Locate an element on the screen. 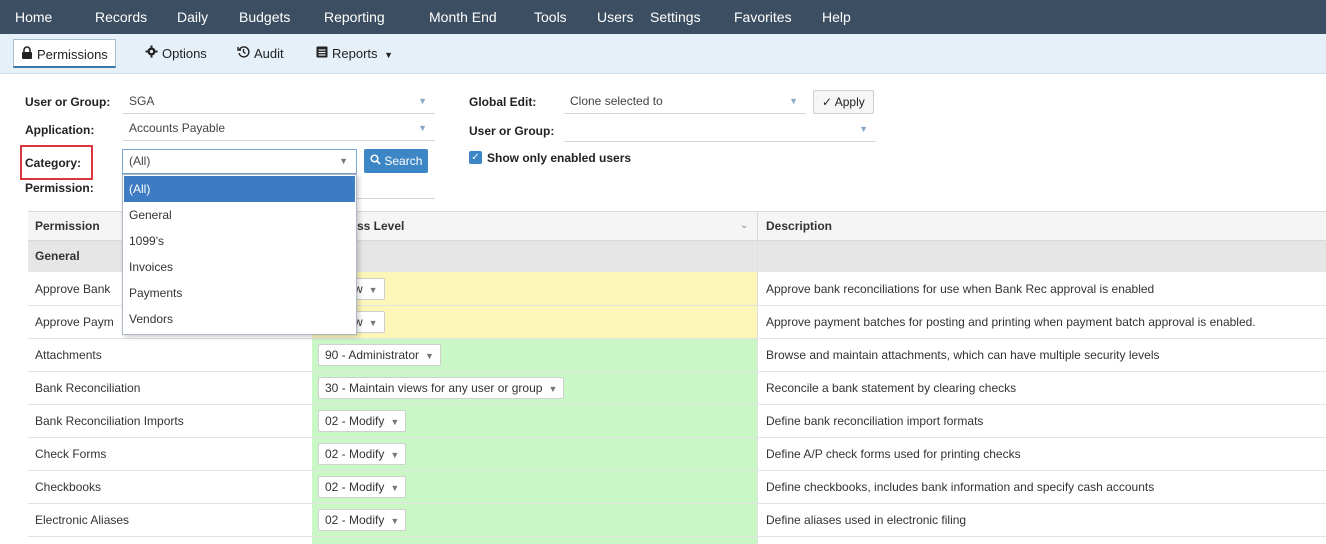 The image size is (1326, 544). permission-cell: Attachments is located at coordinates (68, 355).